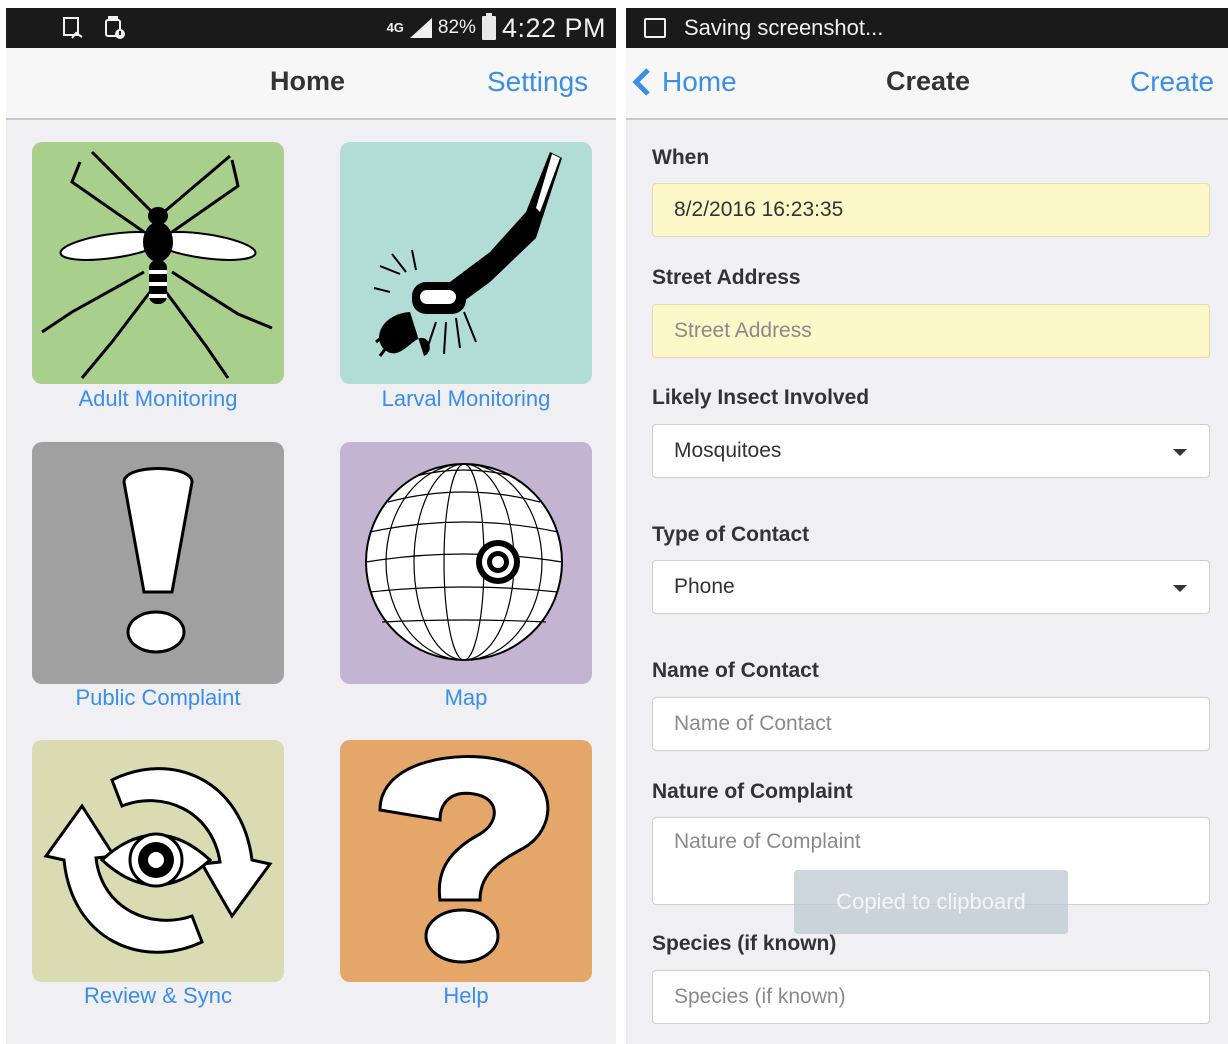 This screenshot has width=1228, height=1044. I want to click on contact-type-select: Phone, so click(931, 587).